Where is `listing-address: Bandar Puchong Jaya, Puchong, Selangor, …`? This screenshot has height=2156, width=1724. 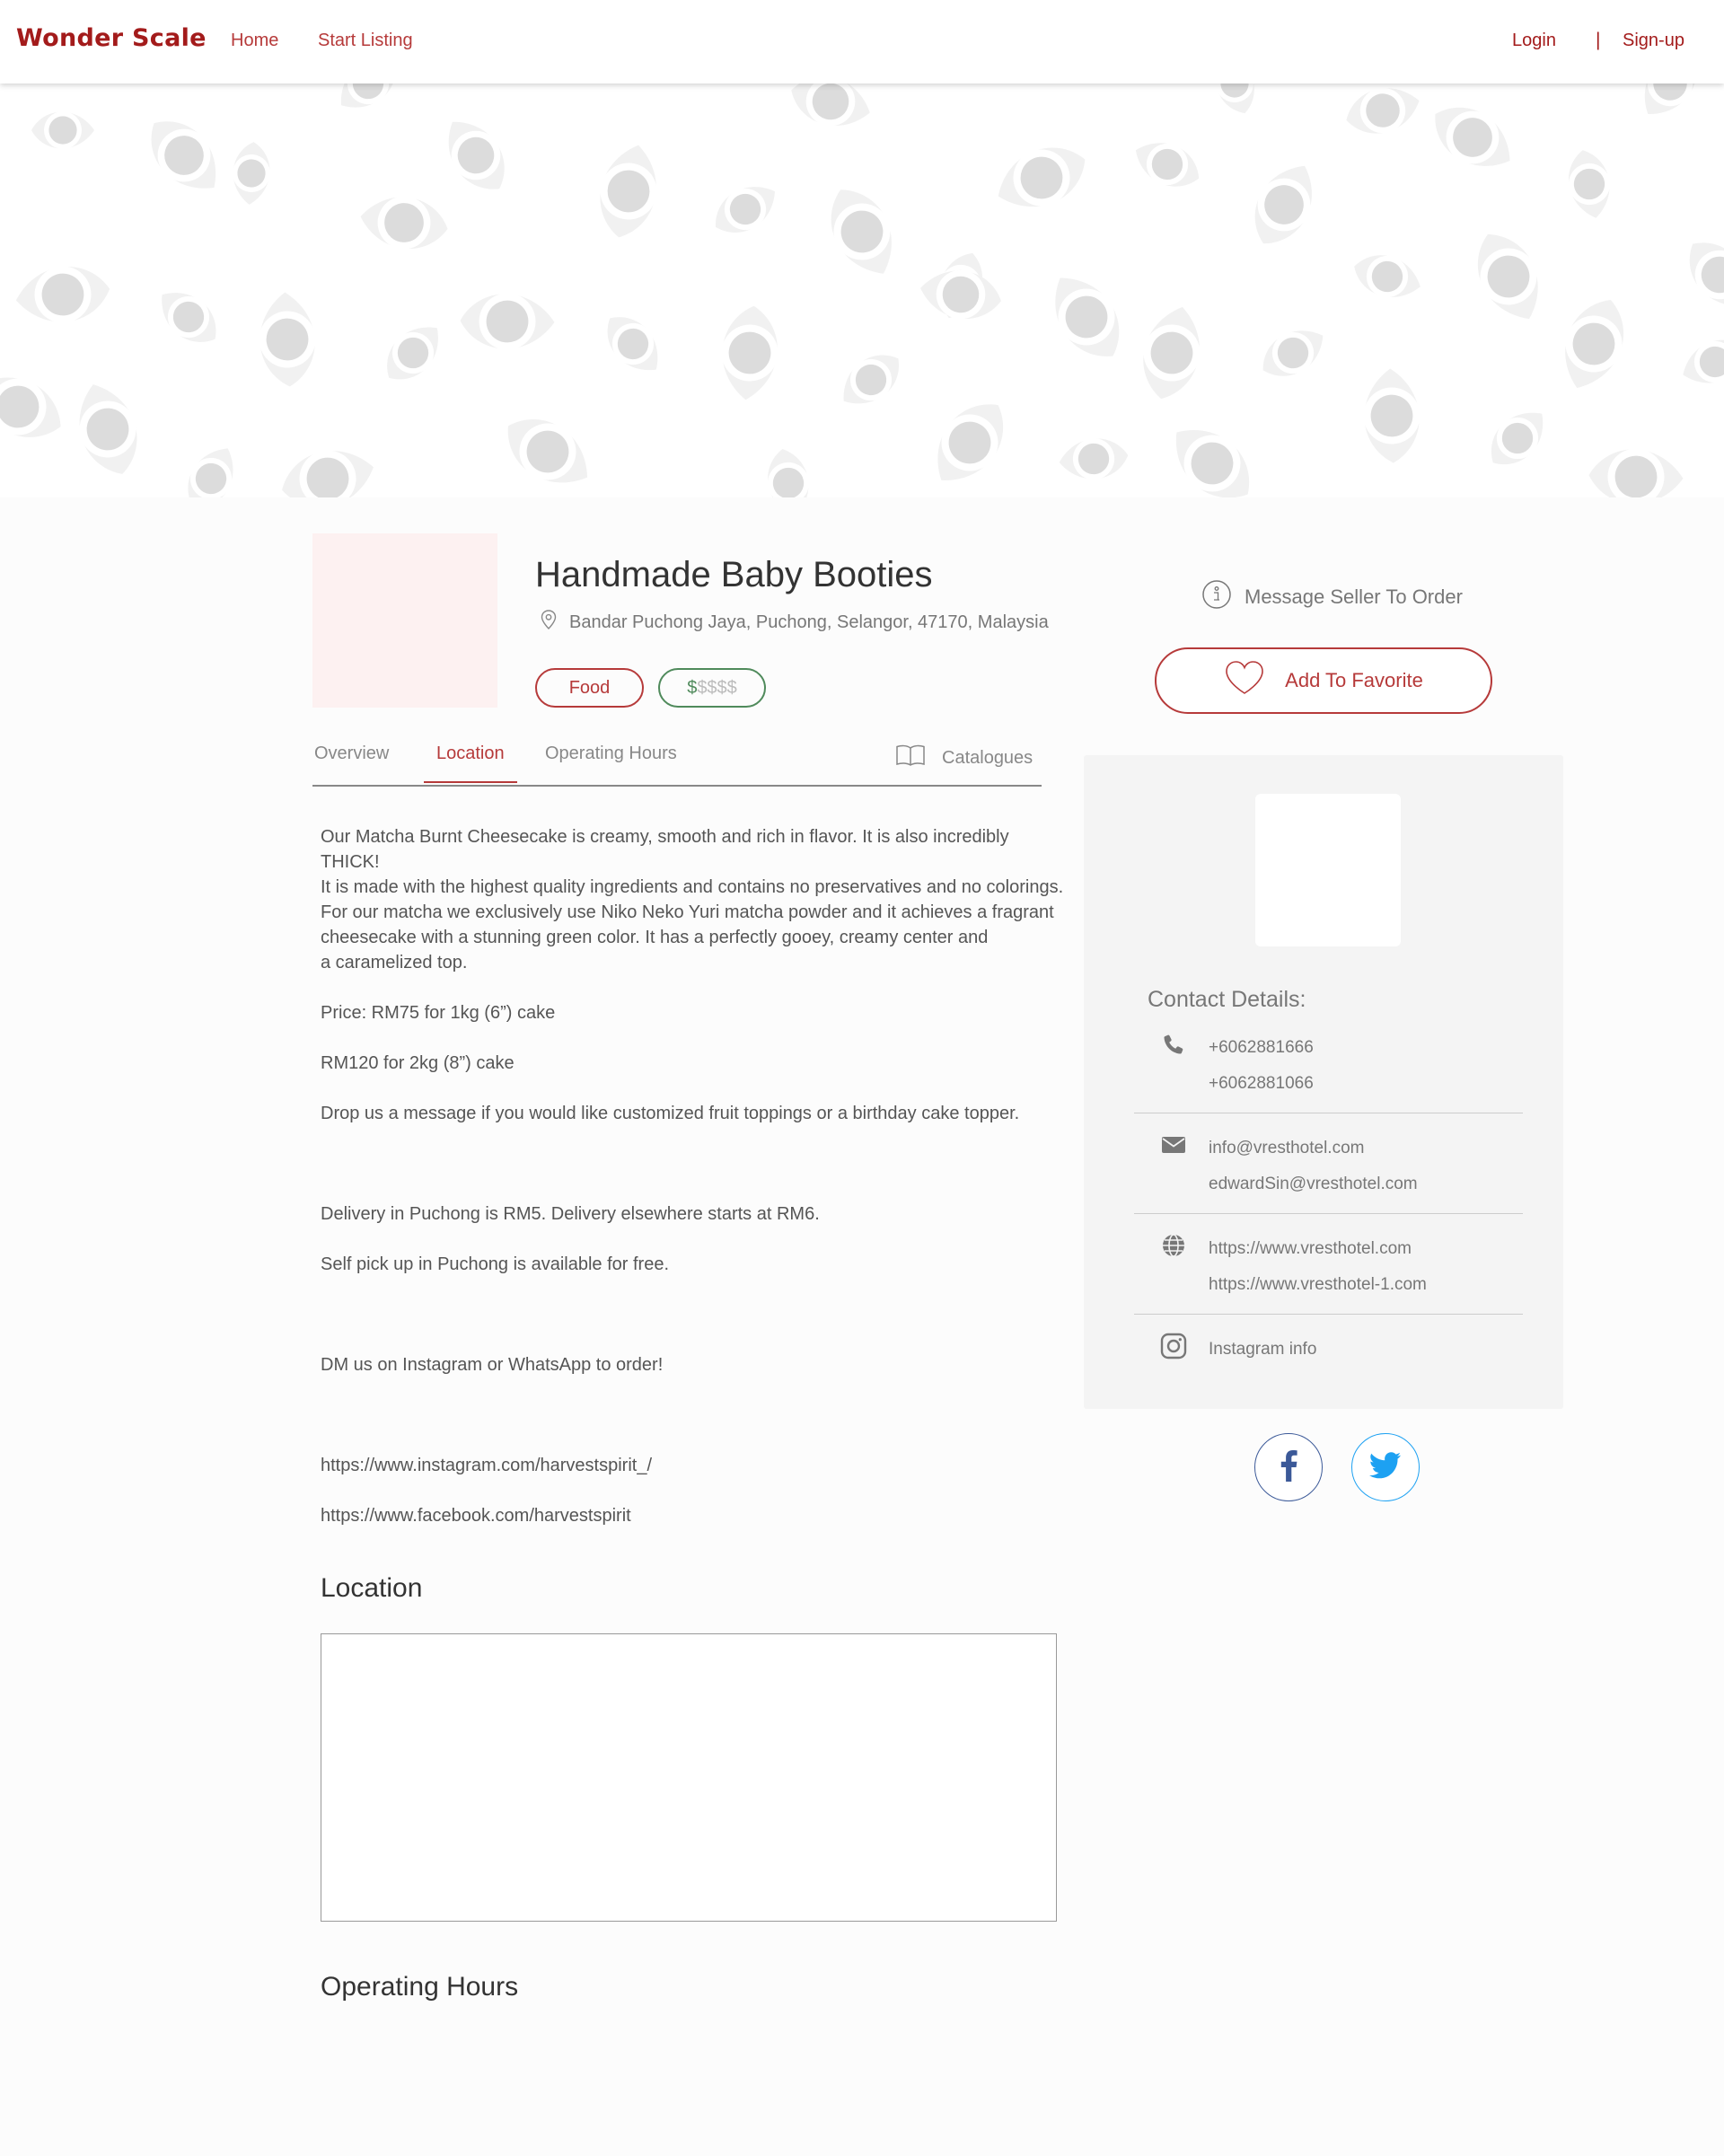
listing-address: Bandar Puchong Jaya, Puchong, Selangor, … is located at coordinates (795, 622).